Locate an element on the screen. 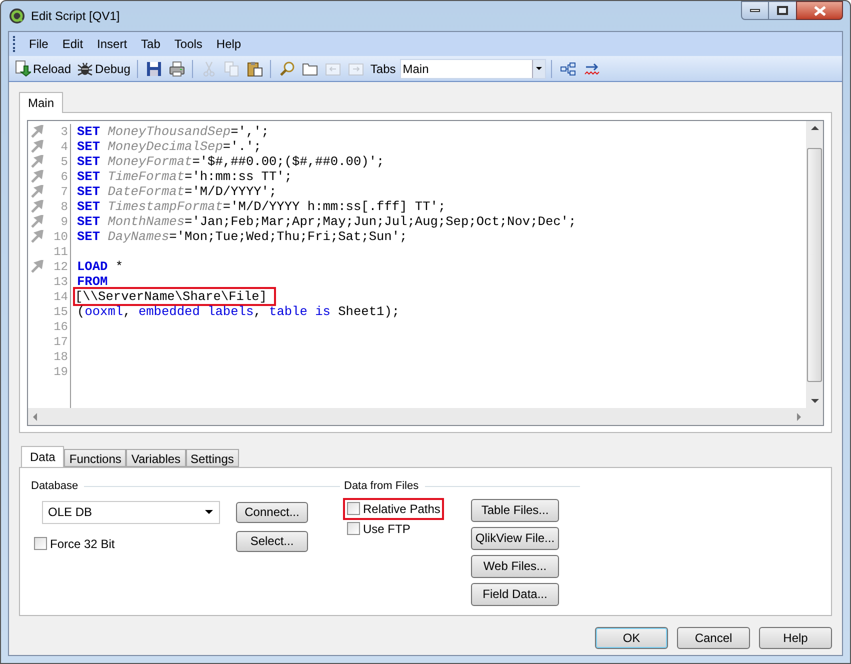  close-button is located at coordinates (819, 10).